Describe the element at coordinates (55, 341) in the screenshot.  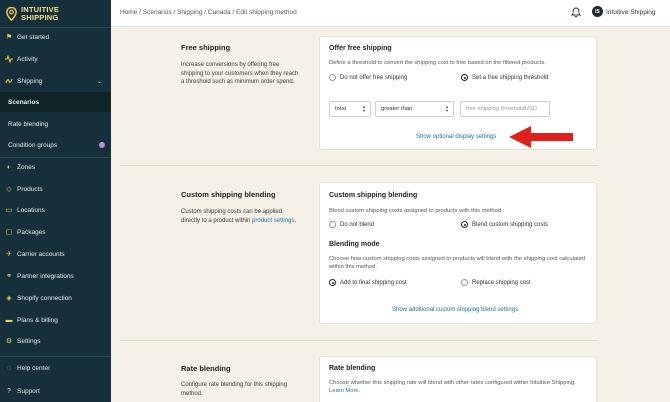
I see `sidebar-item-settings: ⚙ Settings` at that location.